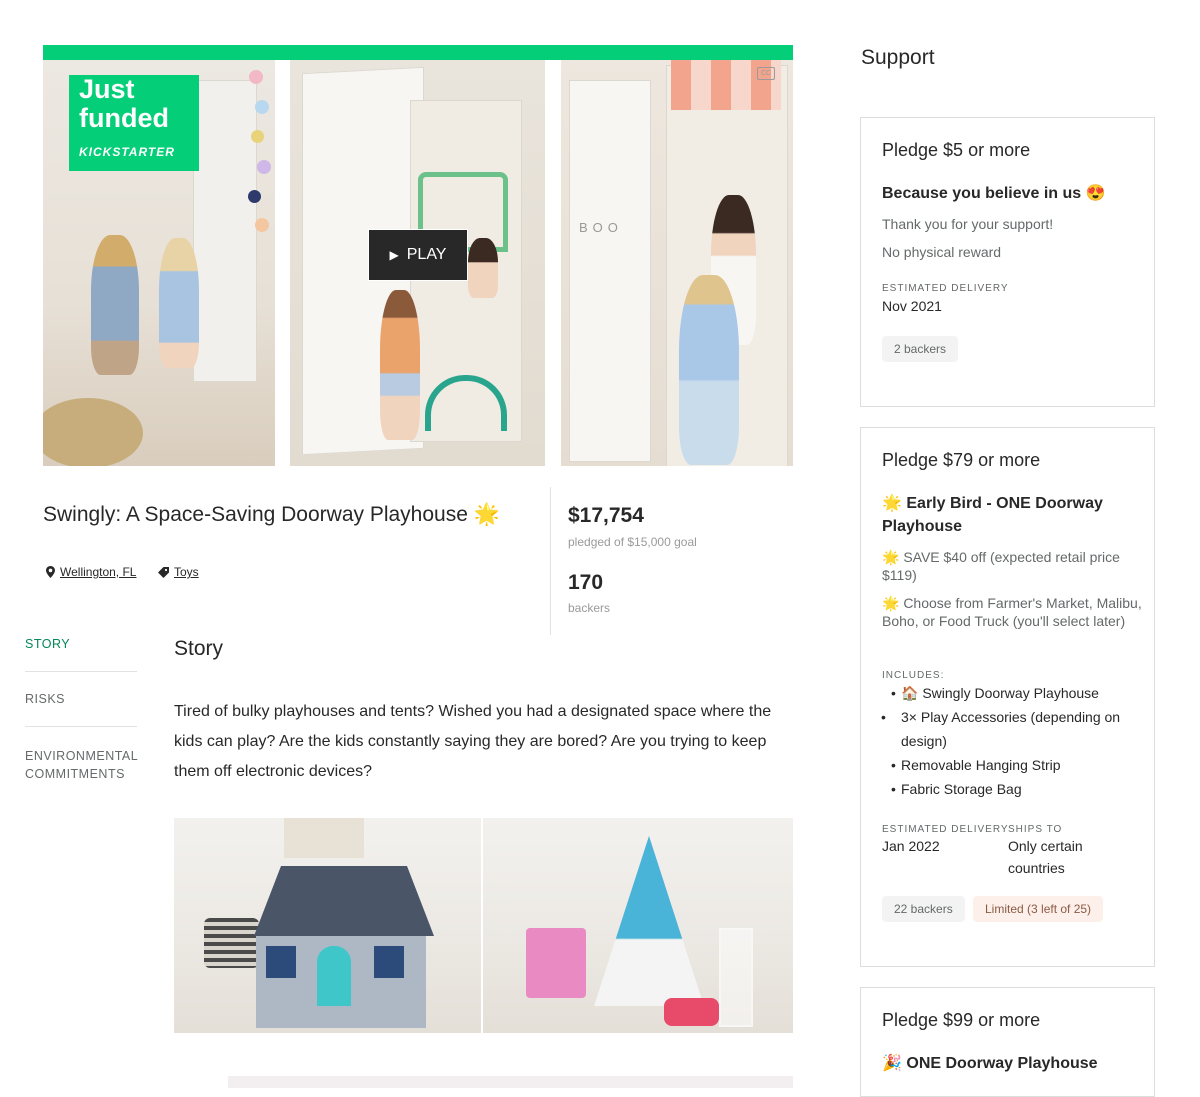 The width and height of the screenshot is (1200, 1097). I want to click on includes-label: INCLUDES:, so click(913, 675).